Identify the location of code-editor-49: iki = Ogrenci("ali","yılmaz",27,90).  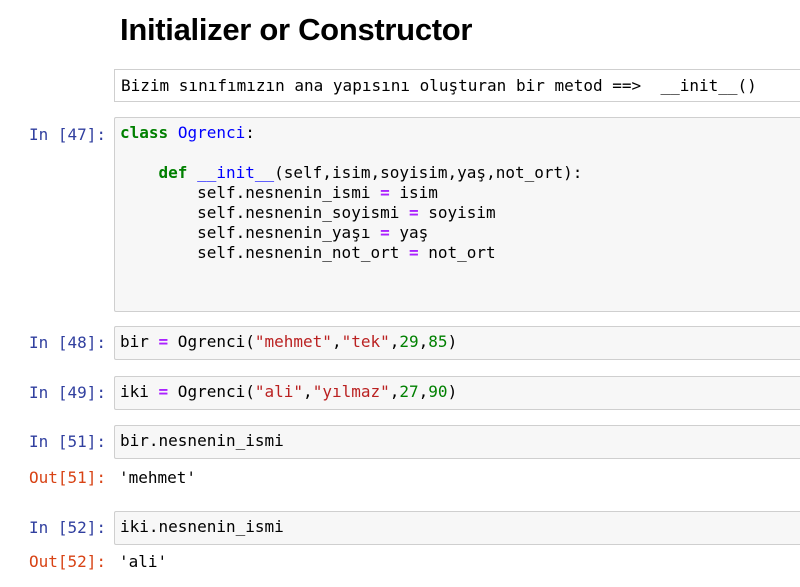
(457, 389).